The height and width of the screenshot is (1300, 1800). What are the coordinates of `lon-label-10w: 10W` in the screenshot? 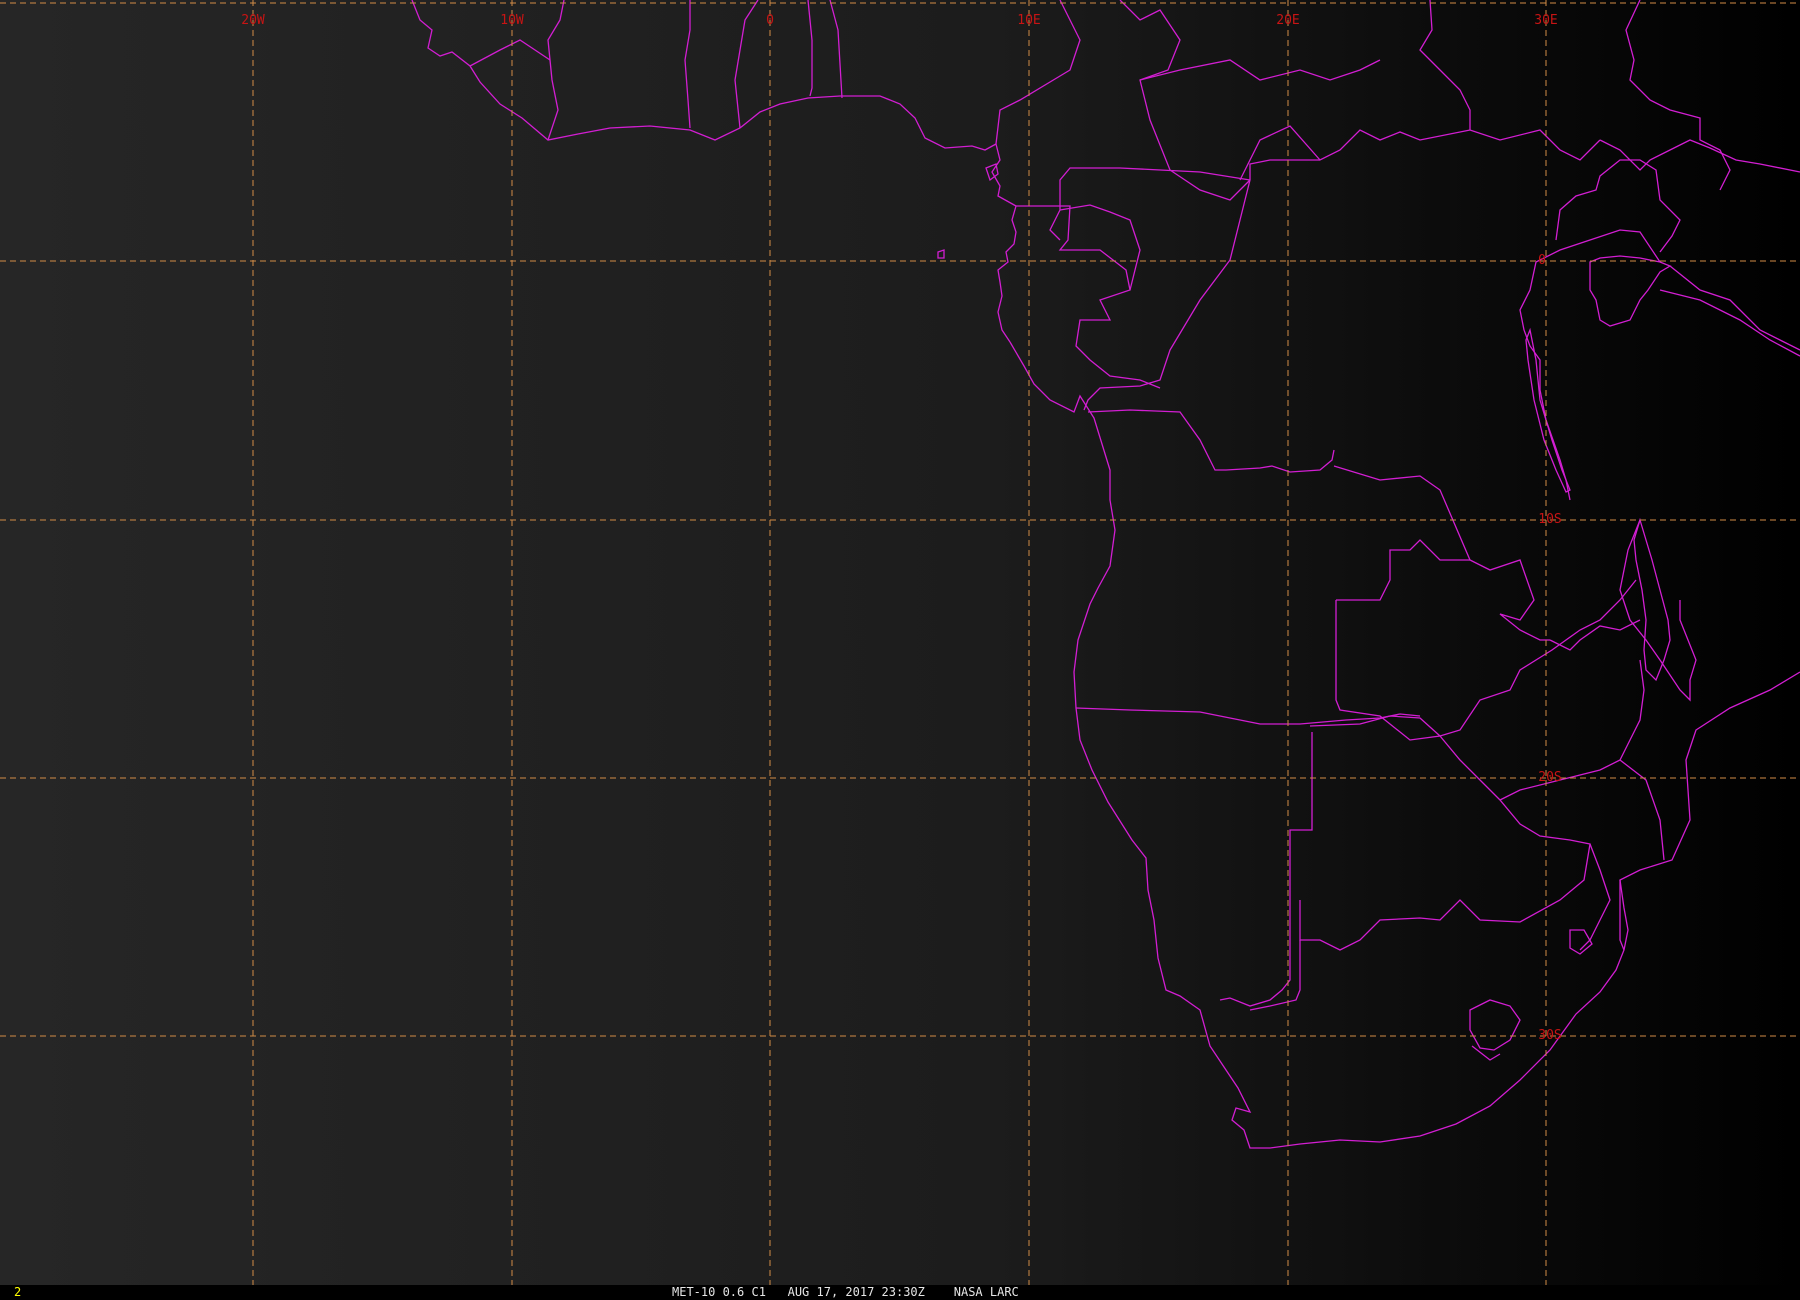 It's located at (512, 20).